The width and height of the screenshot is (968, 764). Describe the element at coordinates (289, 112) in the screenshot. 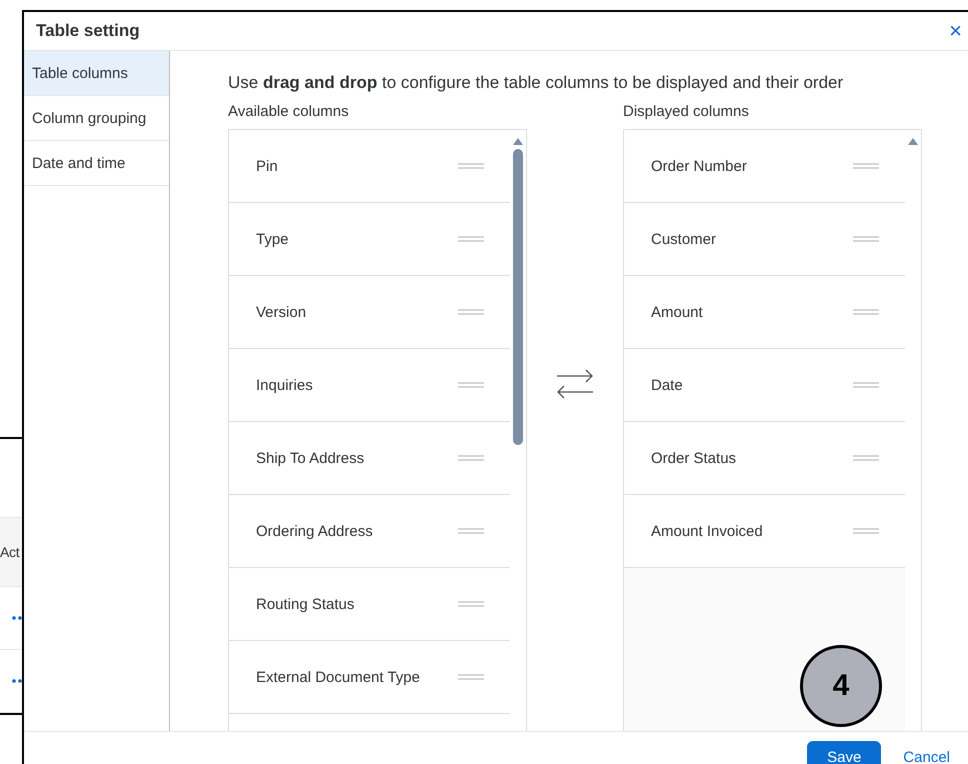

I see `list-label: Available columns` at that location.